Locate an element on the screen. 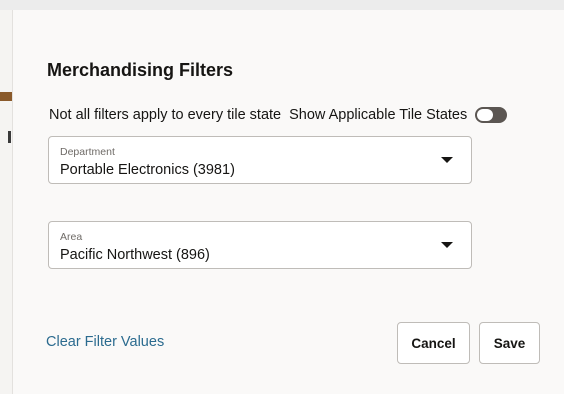  dialog-title: Merchandising Filters is located at coordinates (140, 70).